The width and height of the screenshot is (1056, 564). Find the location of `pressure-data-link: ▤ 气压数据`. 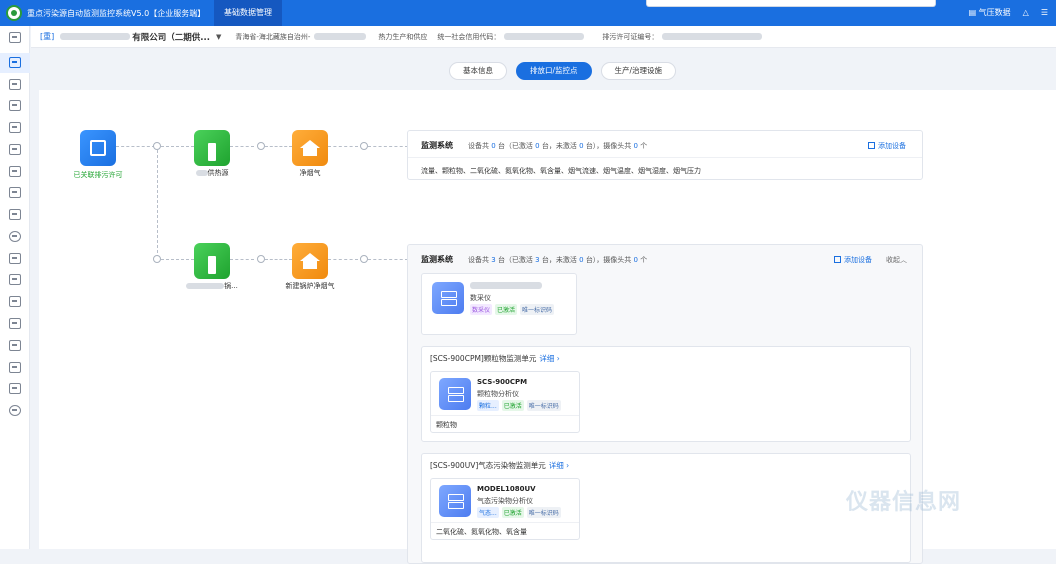

pressure-data-link: ▤ 气压数据 is located at coordinates (990, 12).